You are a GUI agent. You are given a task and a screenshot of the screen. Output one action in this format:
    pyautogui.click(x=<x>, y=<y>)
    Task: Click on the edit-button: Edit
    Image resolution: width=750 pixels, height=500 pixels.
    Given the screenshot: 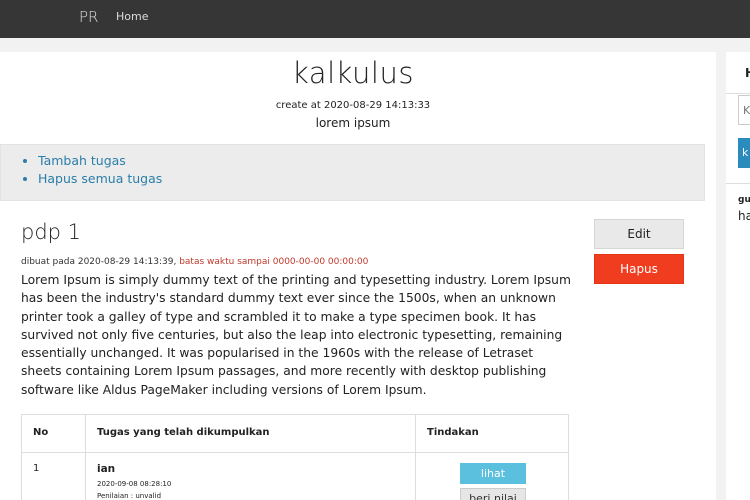 What is the action you would take?
    pyautogui.click(x=639, y=234)
    